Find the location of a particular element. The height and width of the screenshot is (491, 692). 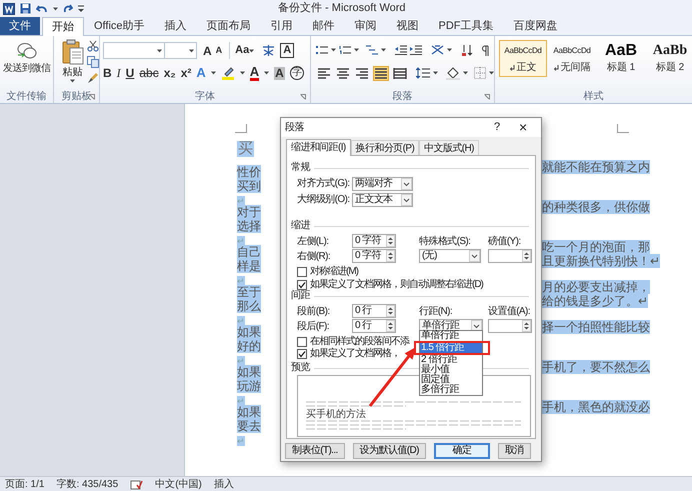

shrink-font-button: A is located at coordinates (219, 51).